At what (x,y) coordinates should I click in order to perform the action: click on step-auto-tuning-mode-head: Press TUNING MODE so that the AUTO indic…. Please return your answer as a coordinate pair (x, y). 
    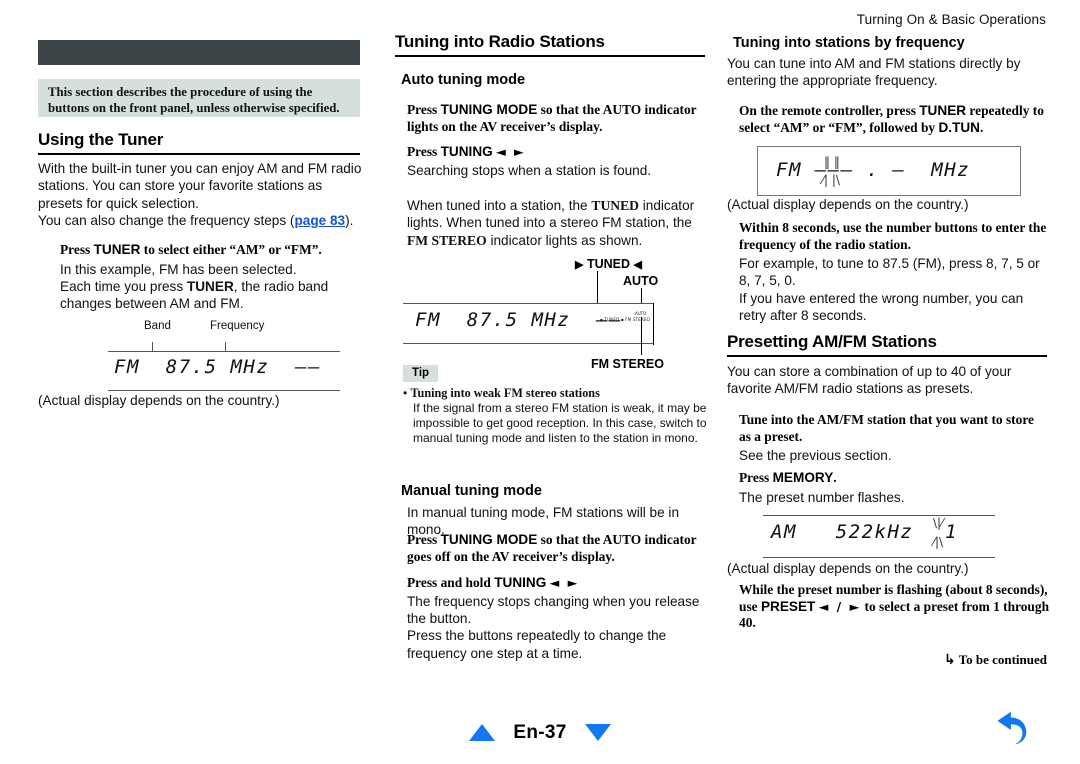
    Looking at the image, I should click on (557, 118).